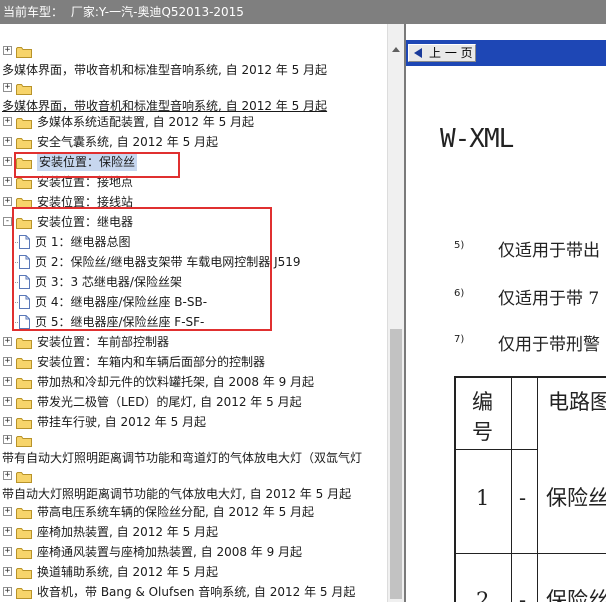  What do you see at coordinates (85, 182) in the screenshot?
I see `tree-item-label: 安装位置：接地点` at bounding box center [85, 182].